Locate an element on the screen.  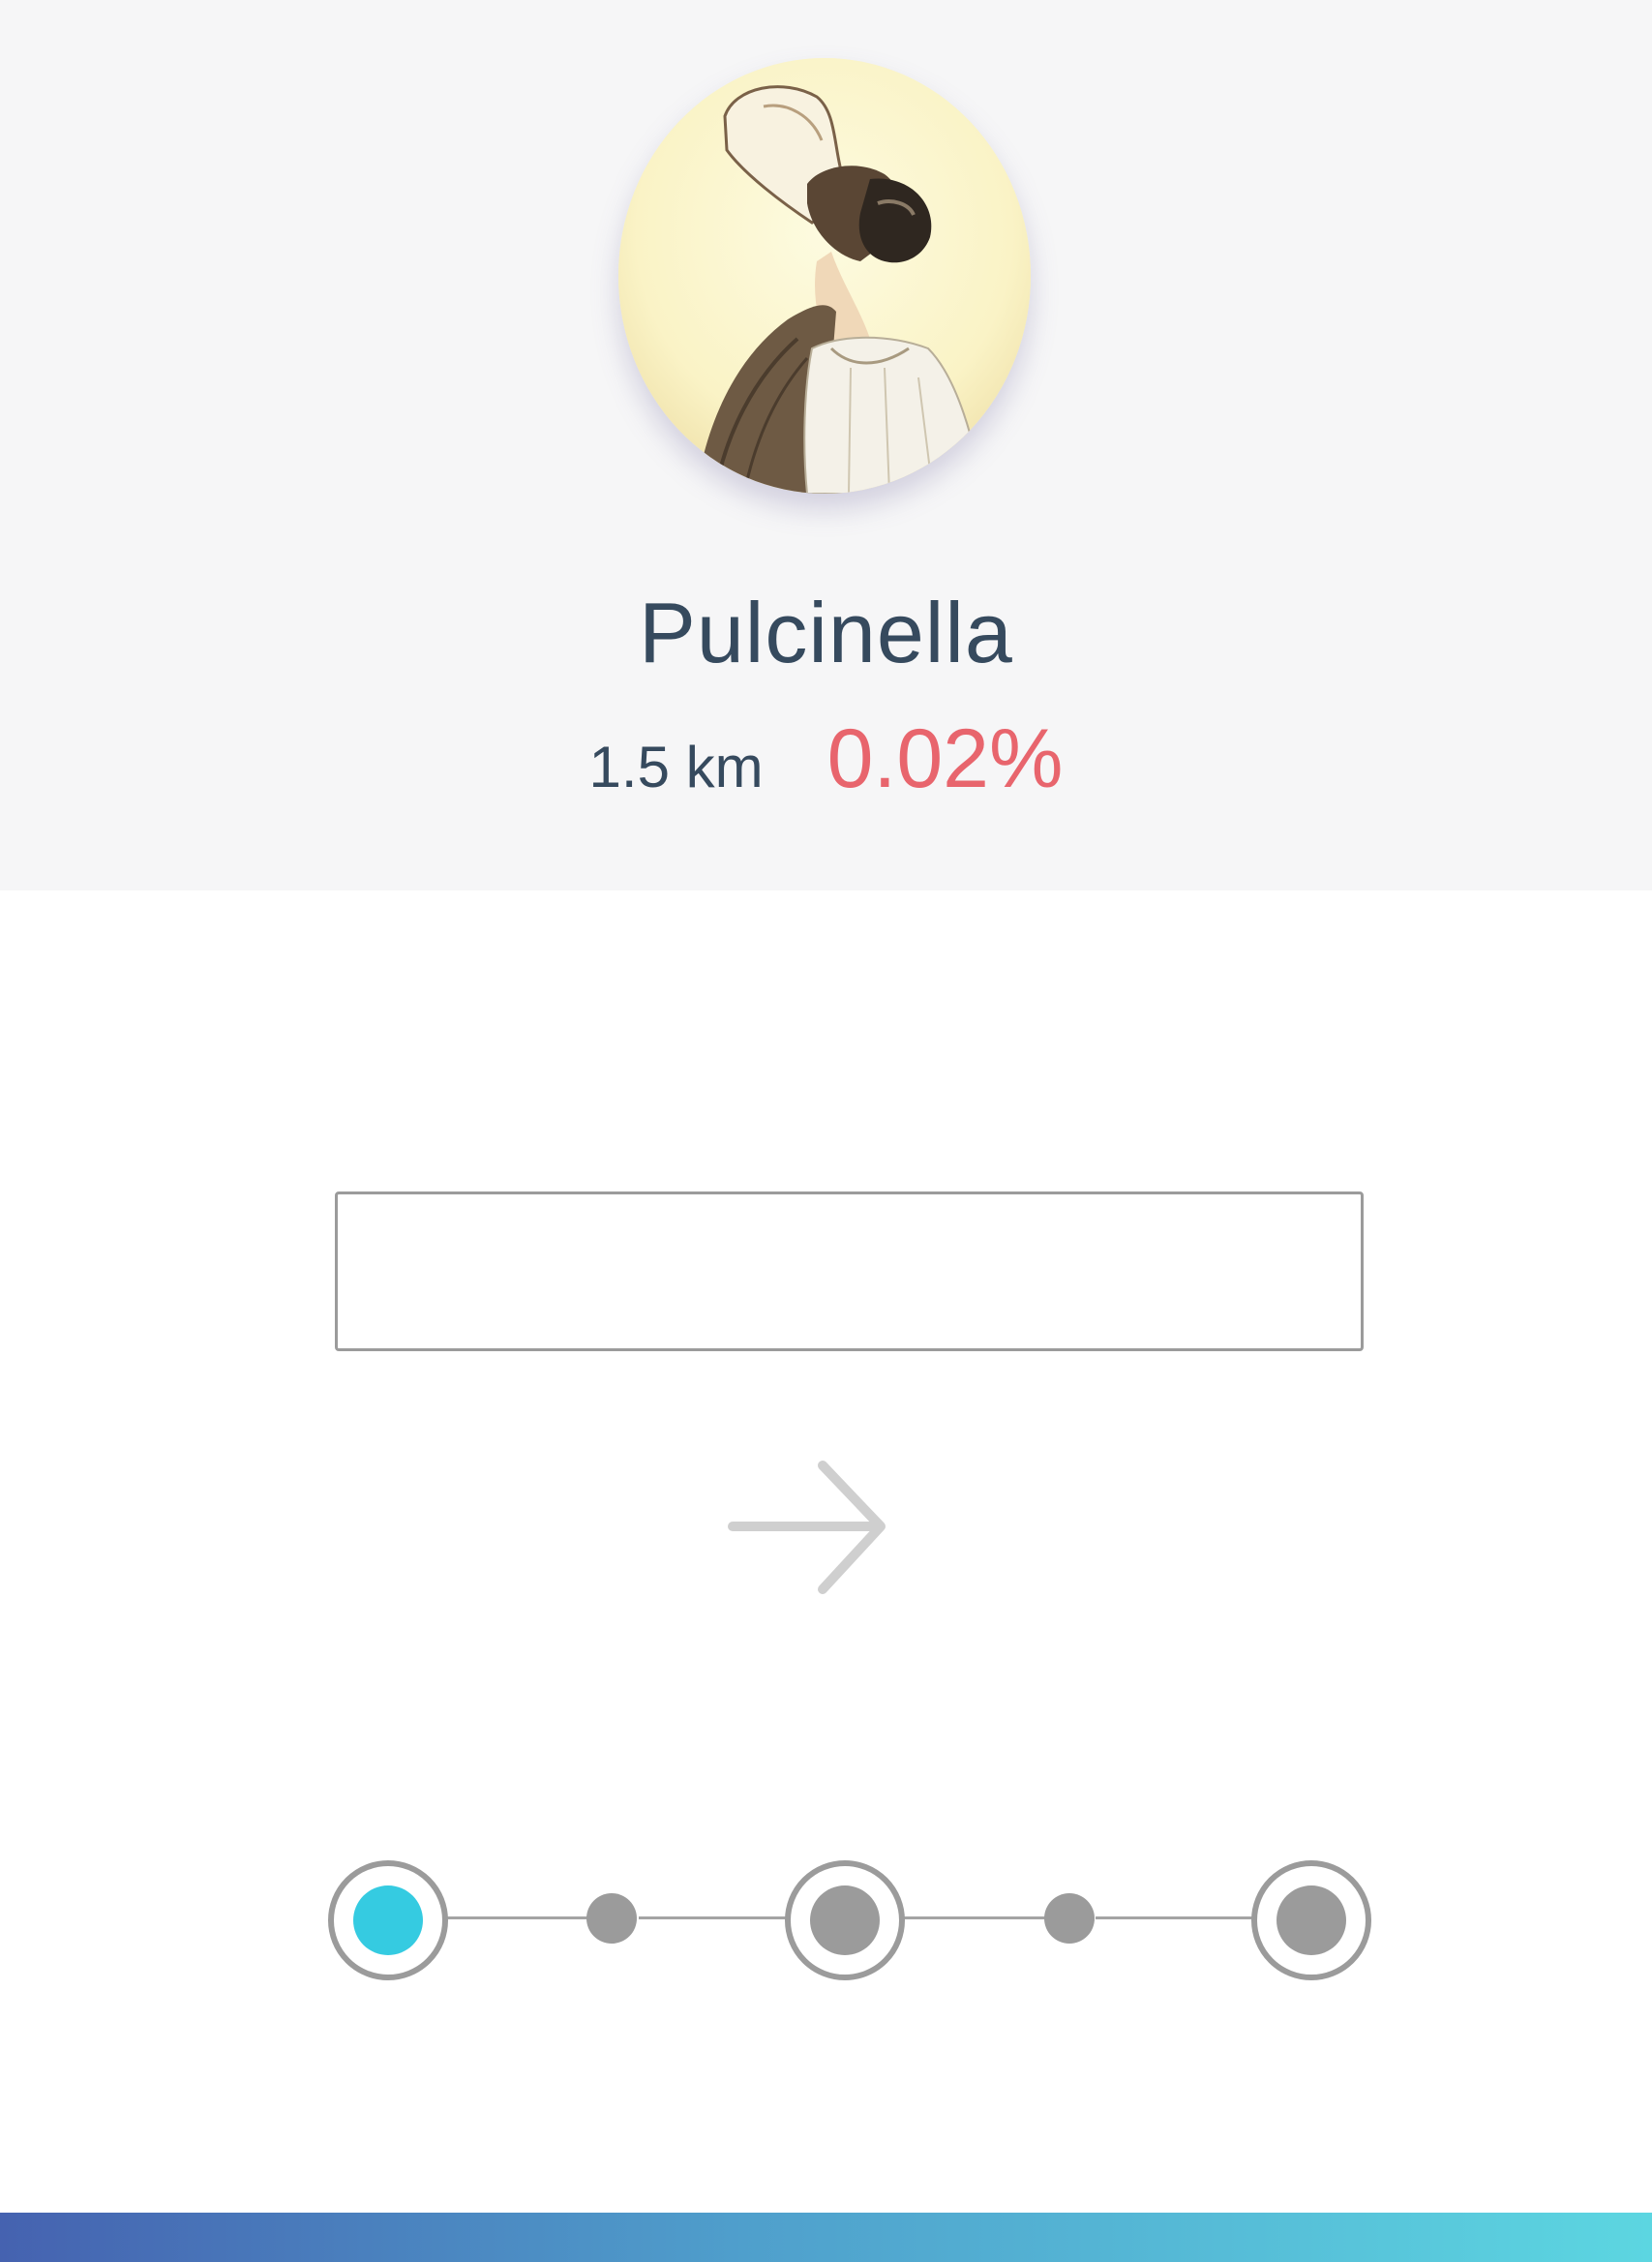
bottom-gradient-bar is located at coordinates (826, 2237).